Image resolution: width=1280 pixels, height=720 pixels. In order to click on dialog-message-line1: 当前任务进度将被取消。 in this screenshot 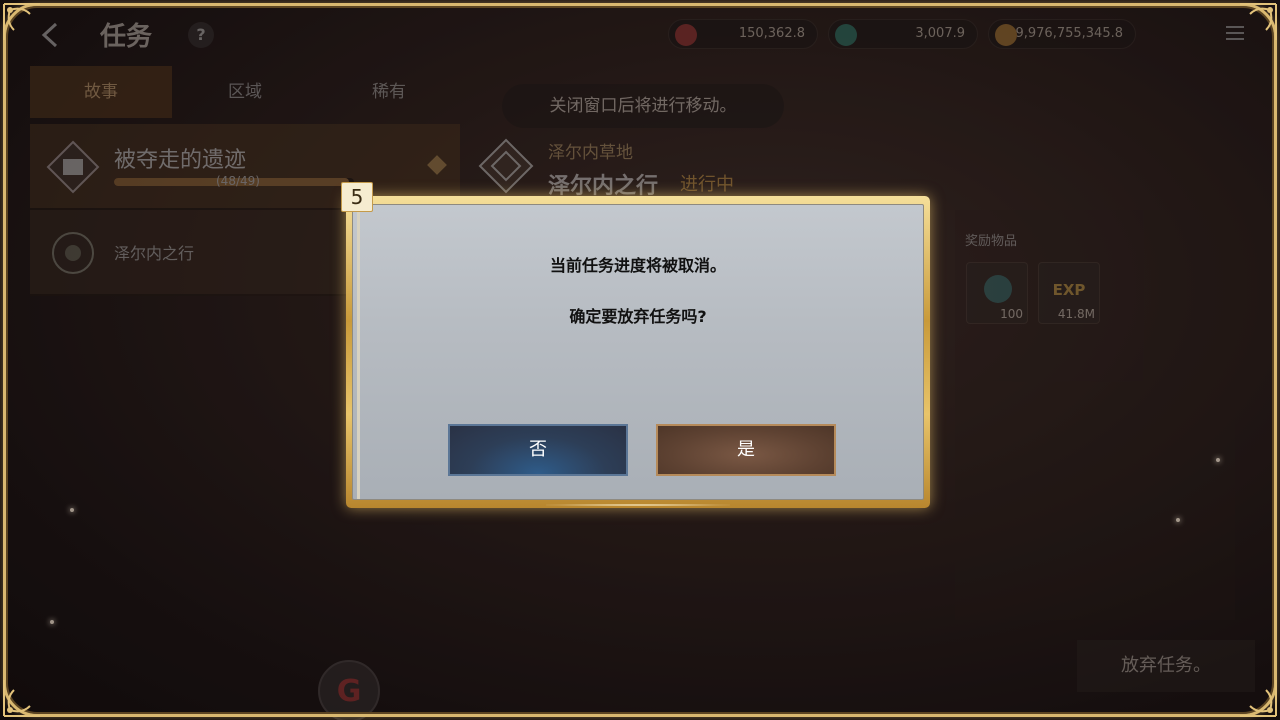, I will do `click(637, 265)`.